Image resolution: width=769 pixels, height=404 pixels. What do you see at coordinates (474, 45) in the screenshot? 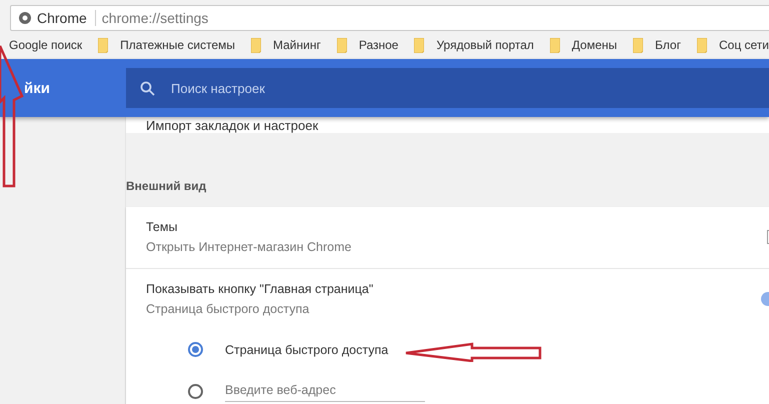
I see `bookmark: Урядовый портал` at bounding box center [474, 45].